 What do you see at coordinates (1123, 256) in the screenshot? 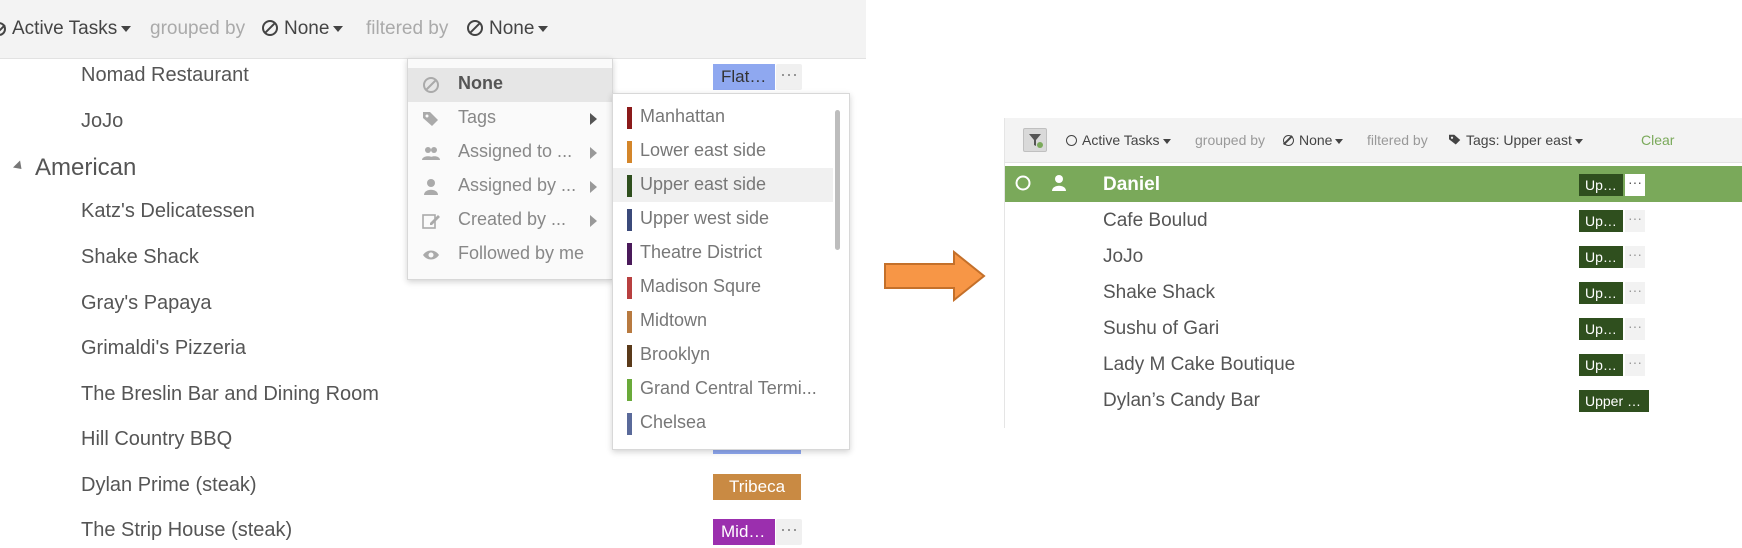
I see `row-title: JoJo` at bounding box center [1123, 256].